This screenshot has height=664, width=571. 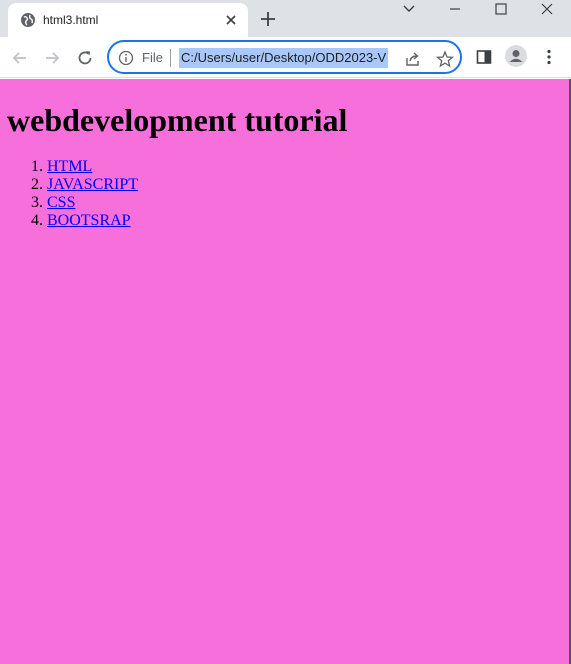 I want to click on list-item: BOOTSRAP, so click(x=92, y=221).